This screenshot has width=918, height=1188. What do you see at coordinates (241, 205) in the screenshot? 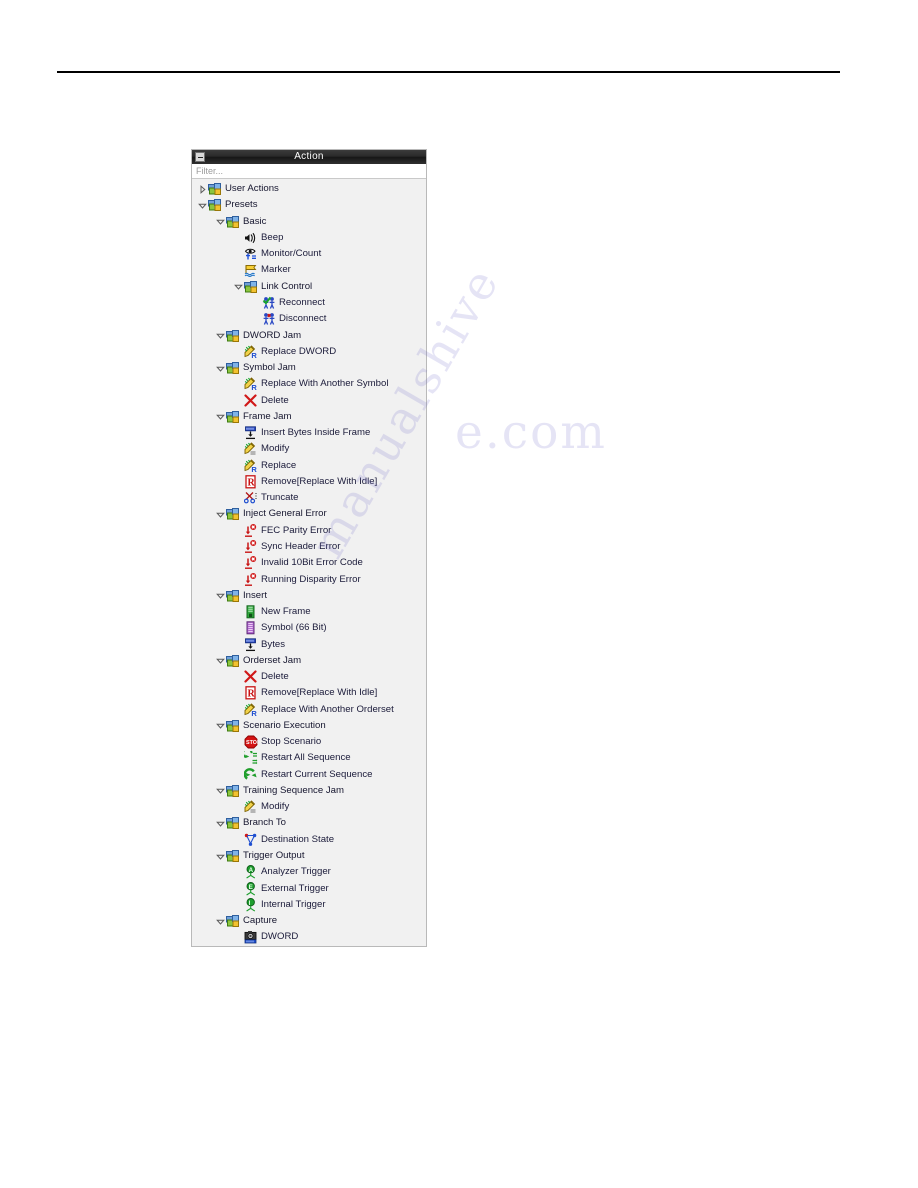
I see `tree-node-label: Presets` at bounding box center [241, 205].